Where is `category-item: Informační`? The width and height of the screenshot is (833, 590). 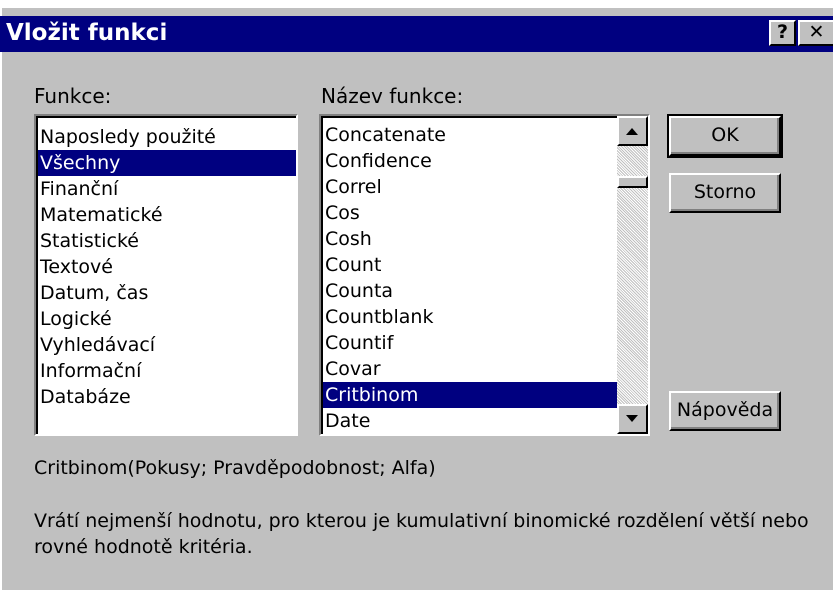 category-item: Informační is located at coordinates (167, 371).